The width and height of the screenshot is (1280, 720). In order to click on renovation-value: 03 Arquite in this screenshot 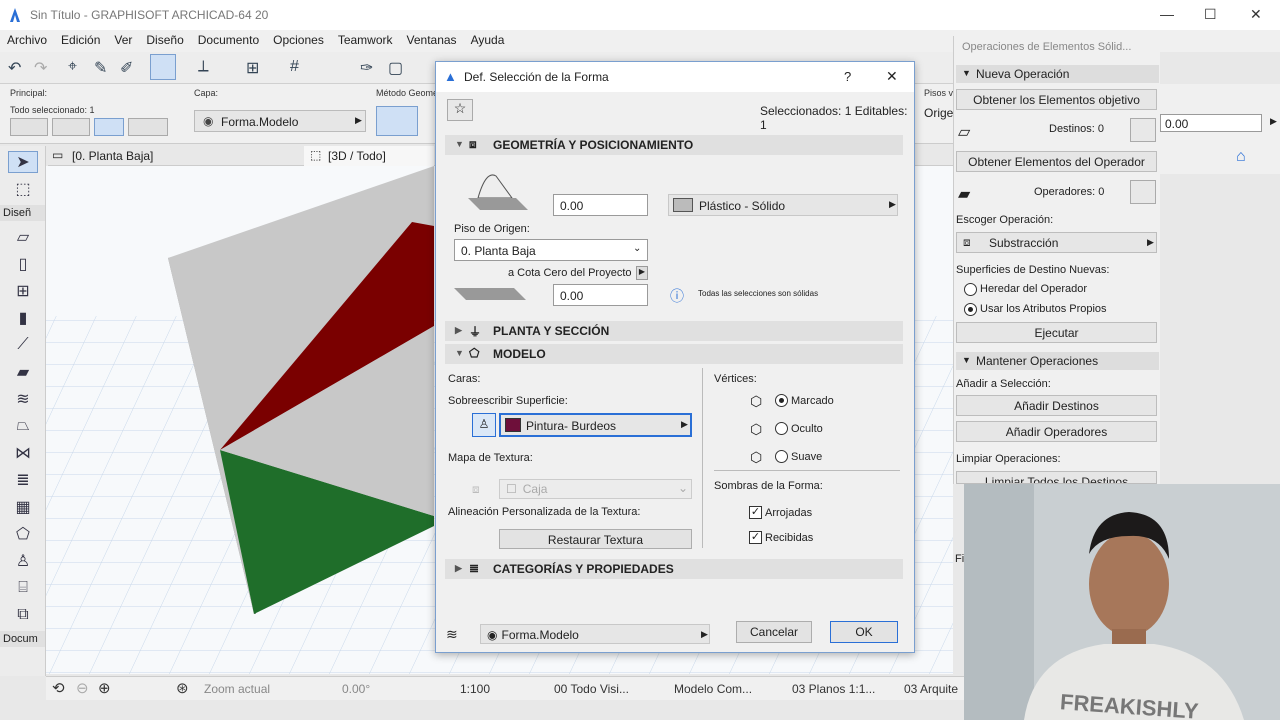, I will do `click(931, 689)`.